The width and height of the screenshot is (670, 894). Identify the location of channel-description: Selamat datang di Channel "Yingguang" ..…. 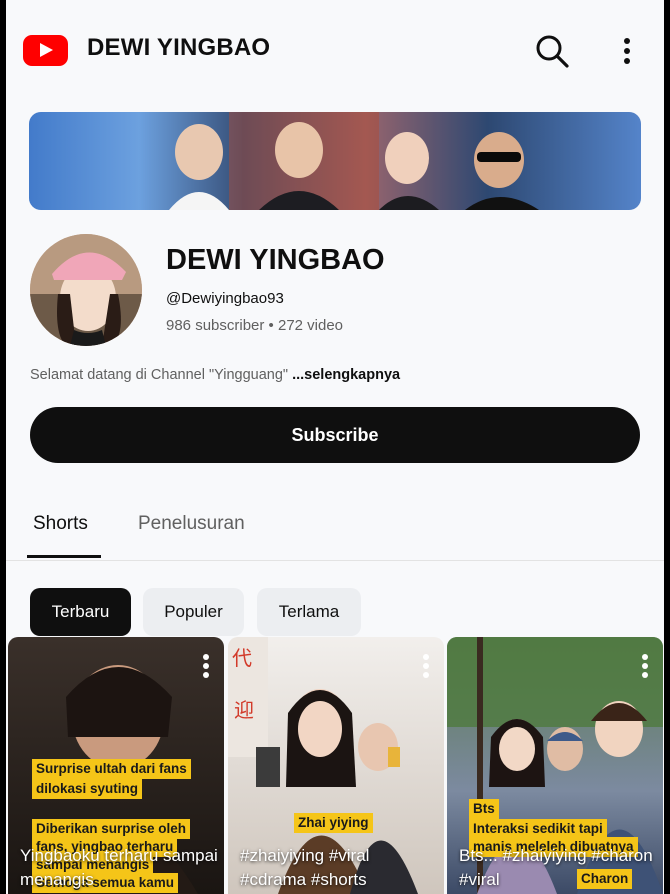
(215, 375).